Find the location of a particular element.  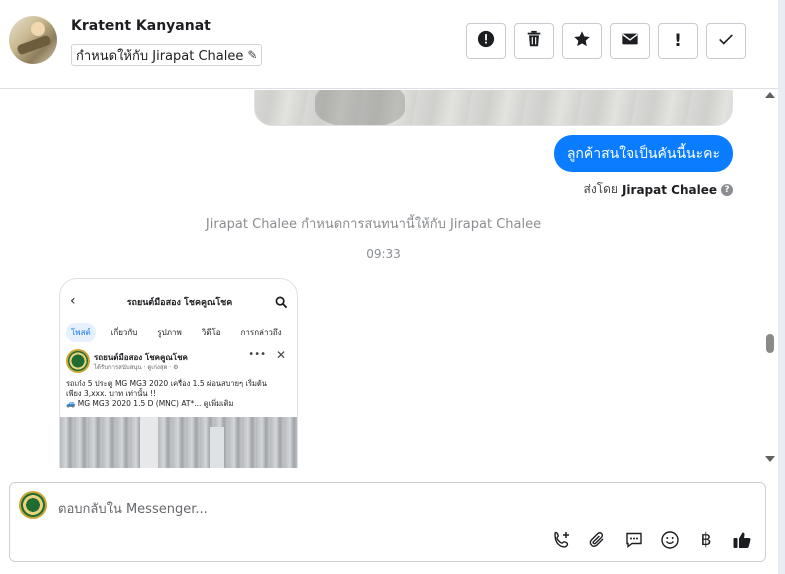

check-icon is located at coordinates (726, 41).